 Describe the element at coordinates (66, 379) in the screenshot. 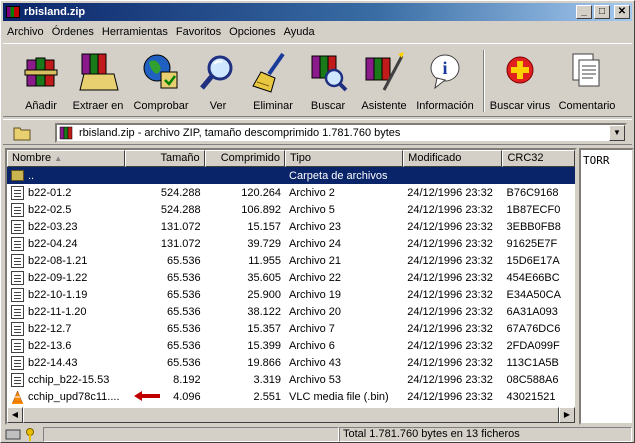

I see `cell-nombre: cchip_b22-15.53` at that location.